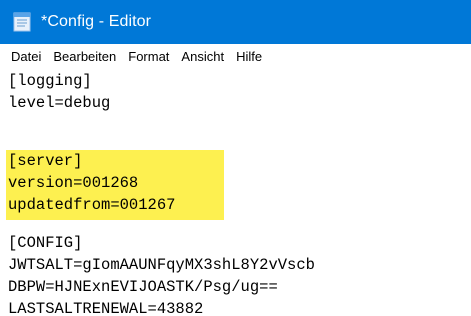  What do you see at coordinates (45, 161) in the screenshot?
I see `editor-line: [server]` at bounding box center [45, 161].